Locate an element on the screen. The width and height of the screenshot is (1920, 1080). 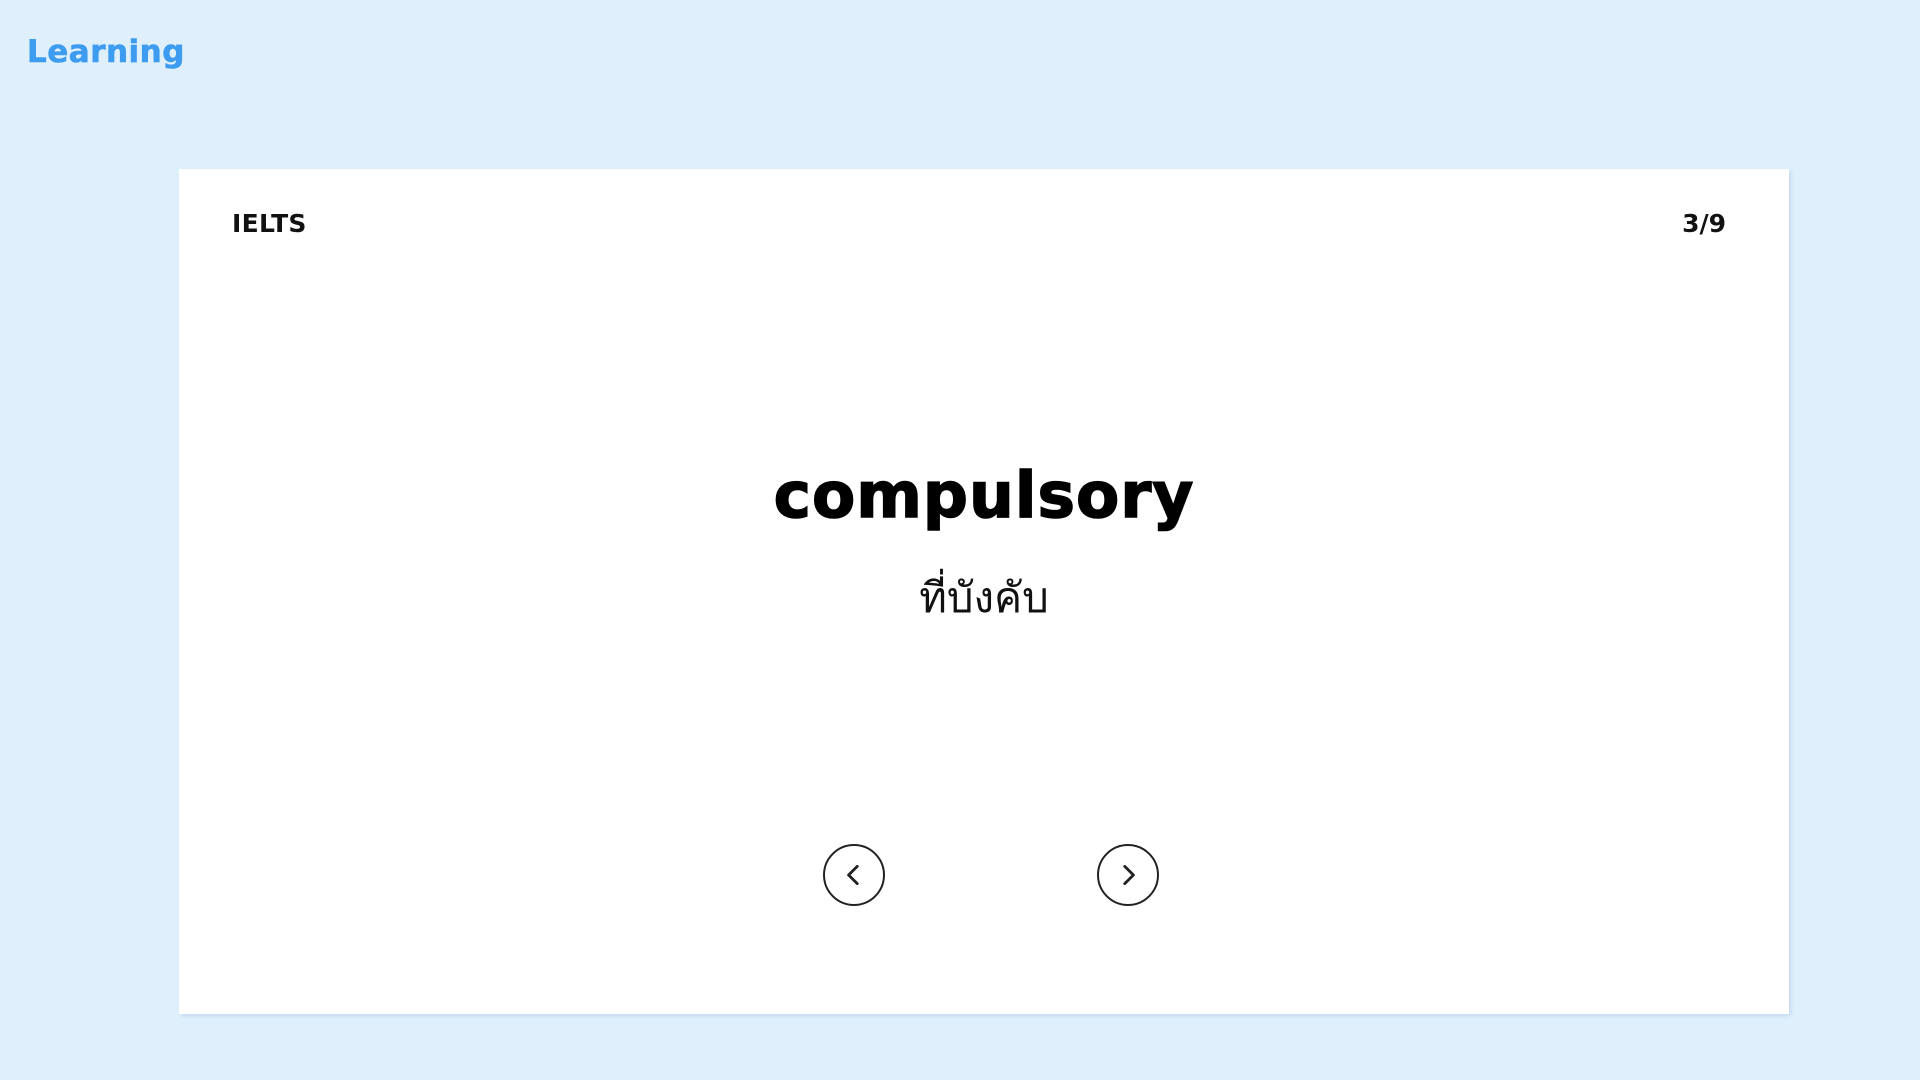
deck-name: IELTS is located at coordinates (269, 223).